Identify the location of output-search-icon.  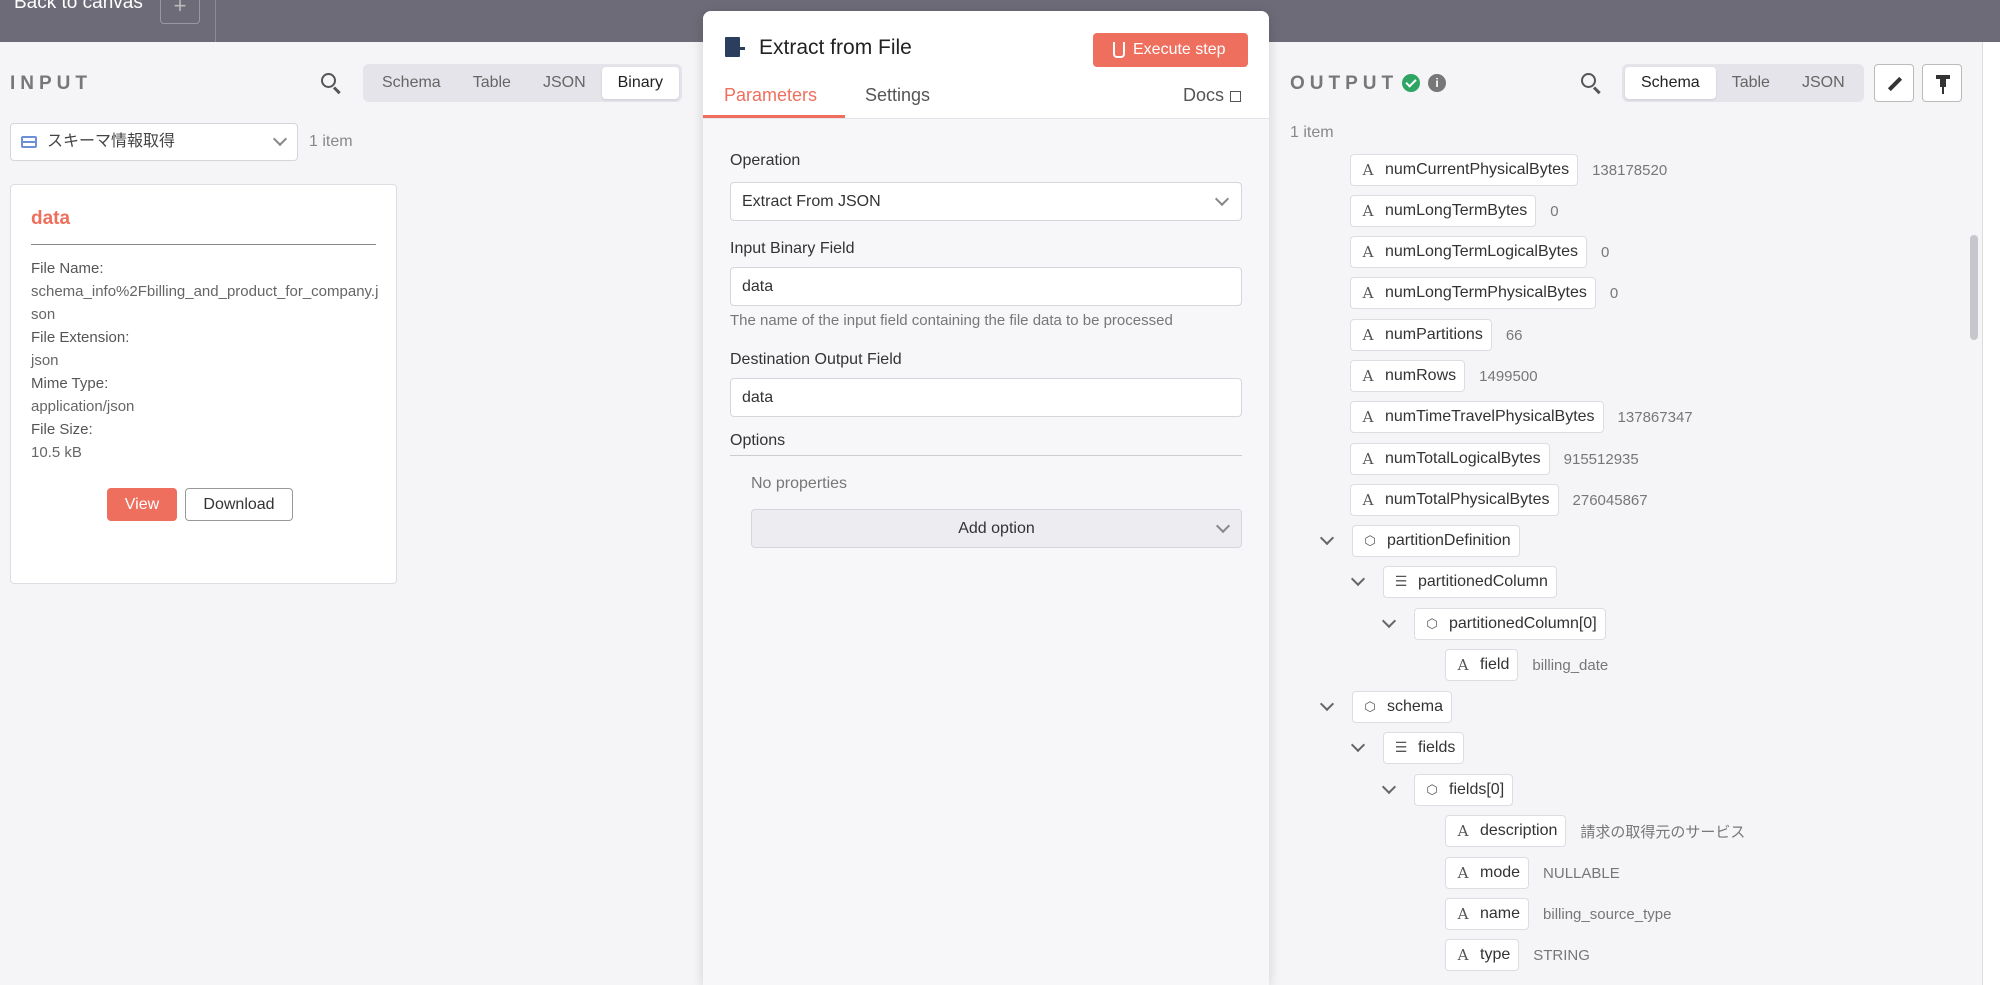
(1592, 84).